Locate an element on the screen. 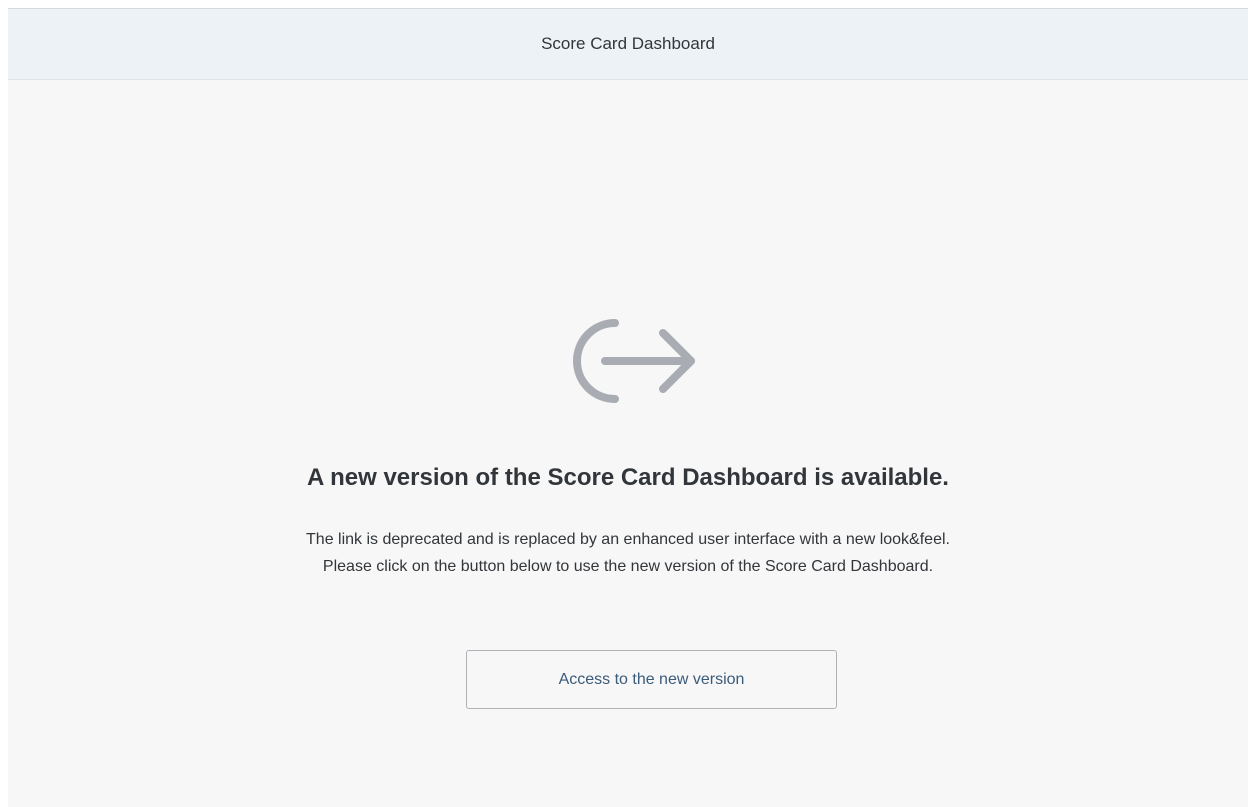 The height and width of the screenshot is (807, 1248). exit-arrow-icon is located at coordinates (628, 361).